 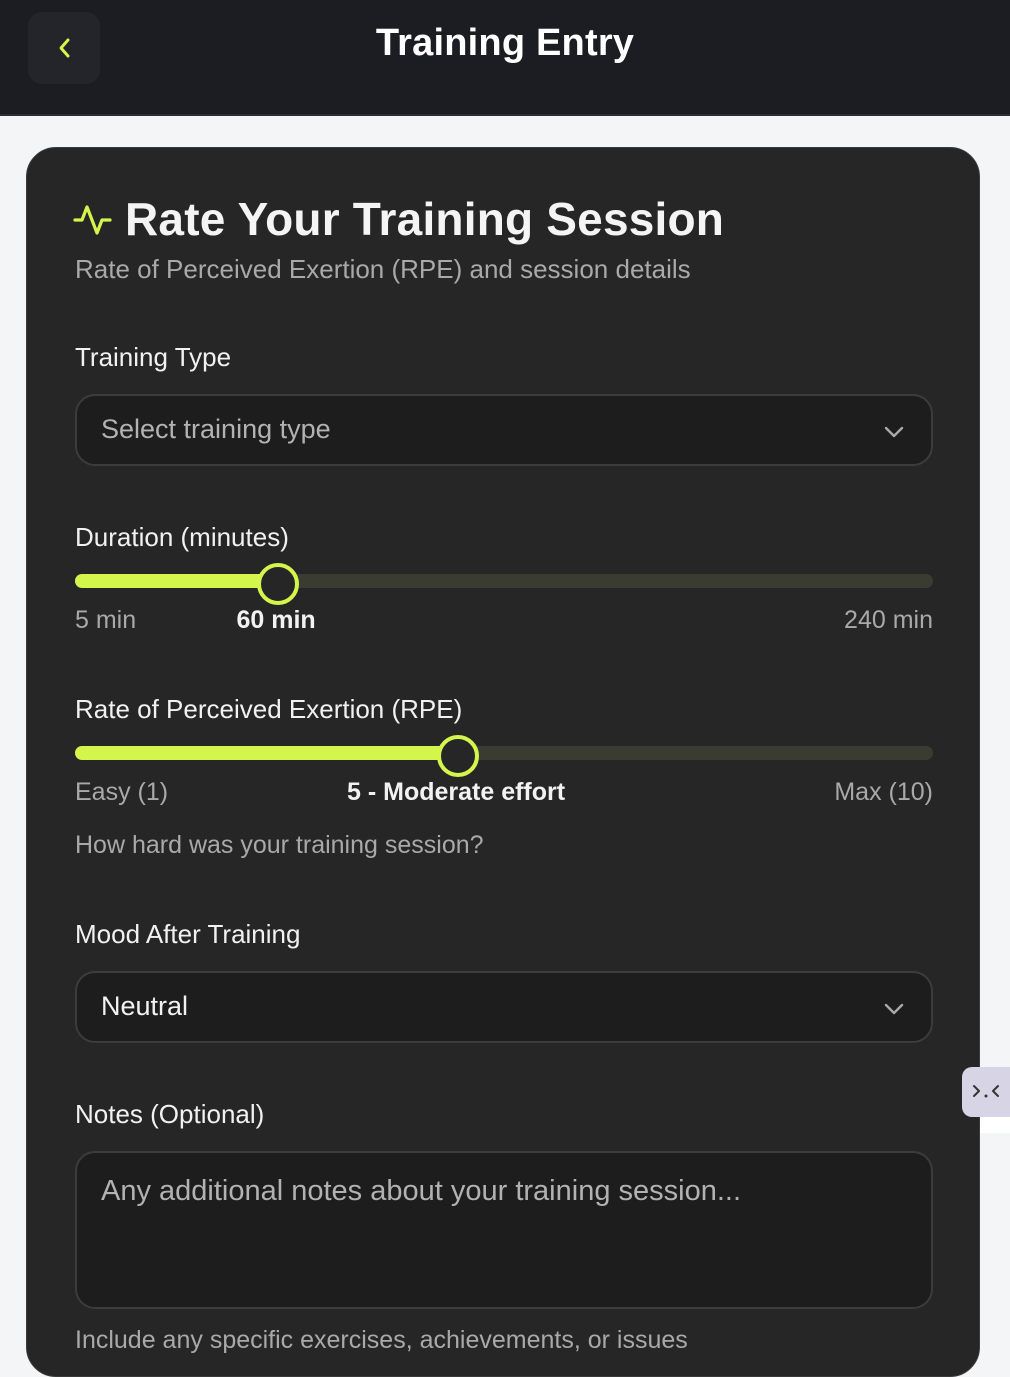 I want to click on duration-label: Duration (minutes), so click(x=182, y=537).